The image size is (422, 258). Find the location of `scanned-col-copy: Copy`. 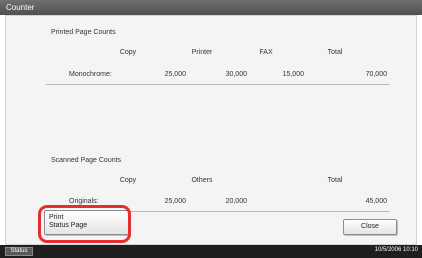

scanned-col-copy: Copy is located at coordinates (128, 180).